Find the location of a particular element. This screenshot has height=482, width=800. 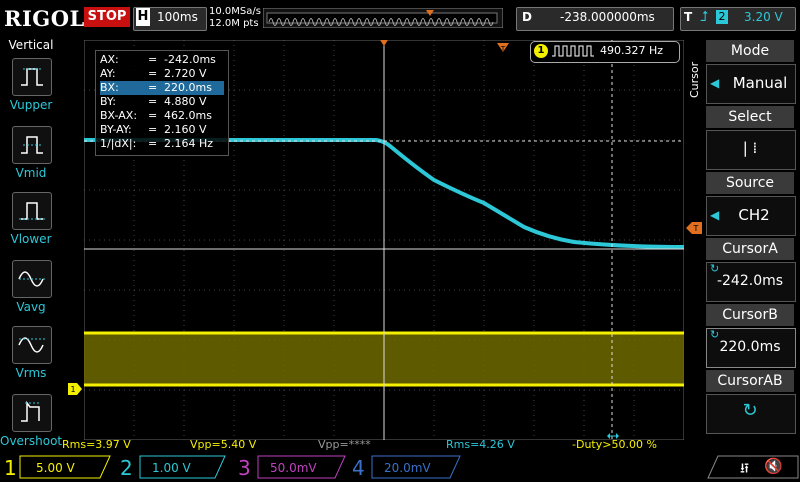

vupper-icon is located at coordinates (32, 77).